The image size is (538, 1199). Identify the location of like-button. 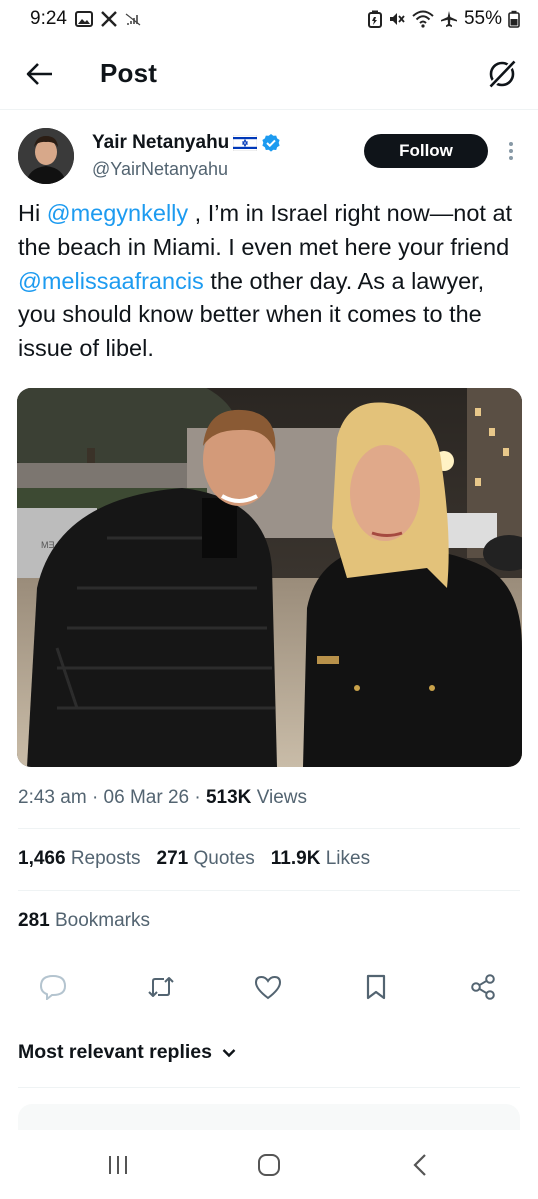
(268, 987).